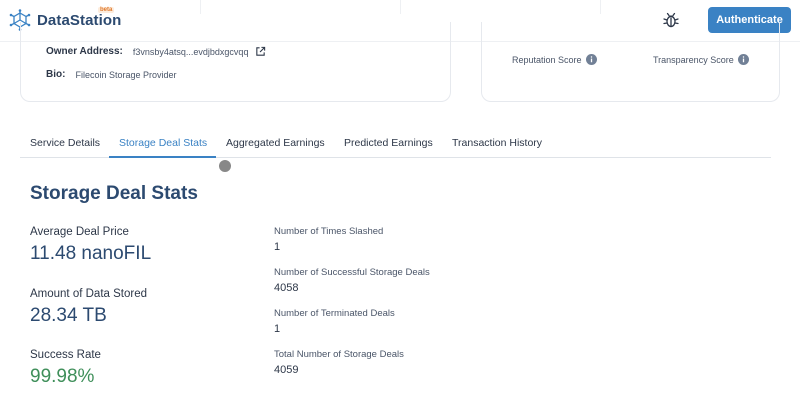 The width and height of the screenshot is (800, 406). Describe the element at coordinates (547, 59) in the screenshot. I see `reputation-score-label: Reputation Score` at that location.